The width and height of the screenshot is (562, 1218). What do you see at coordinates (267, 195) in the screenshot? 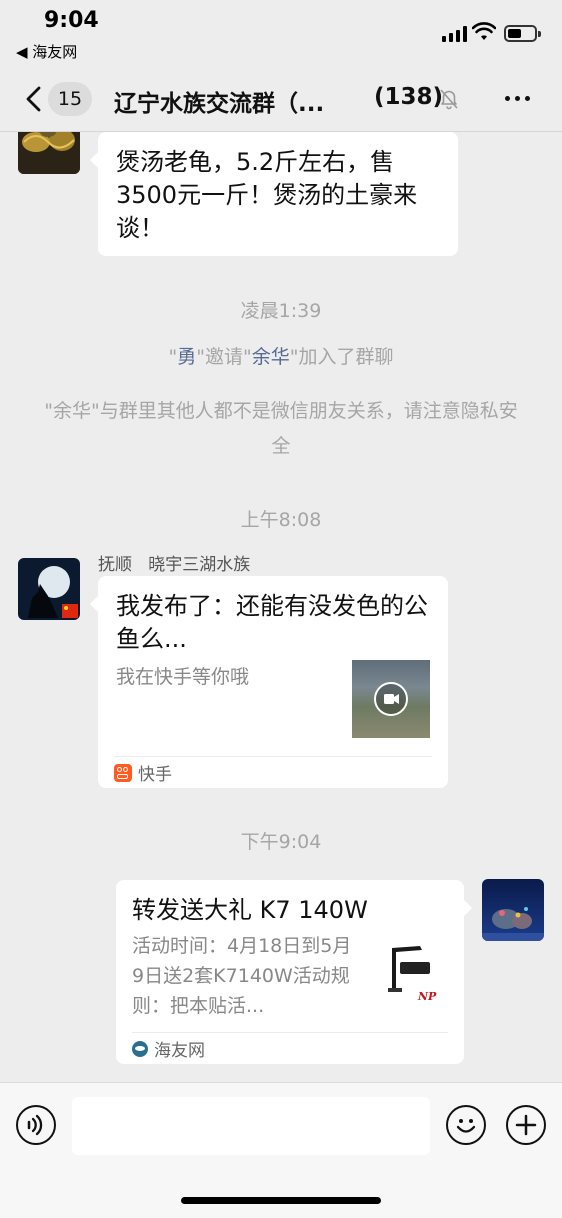
I see `message-text: 煲汤老龟，5.2斤左右，售3500元一斤！煲汤的土豪来谈！` at bounding box center [267, 195].